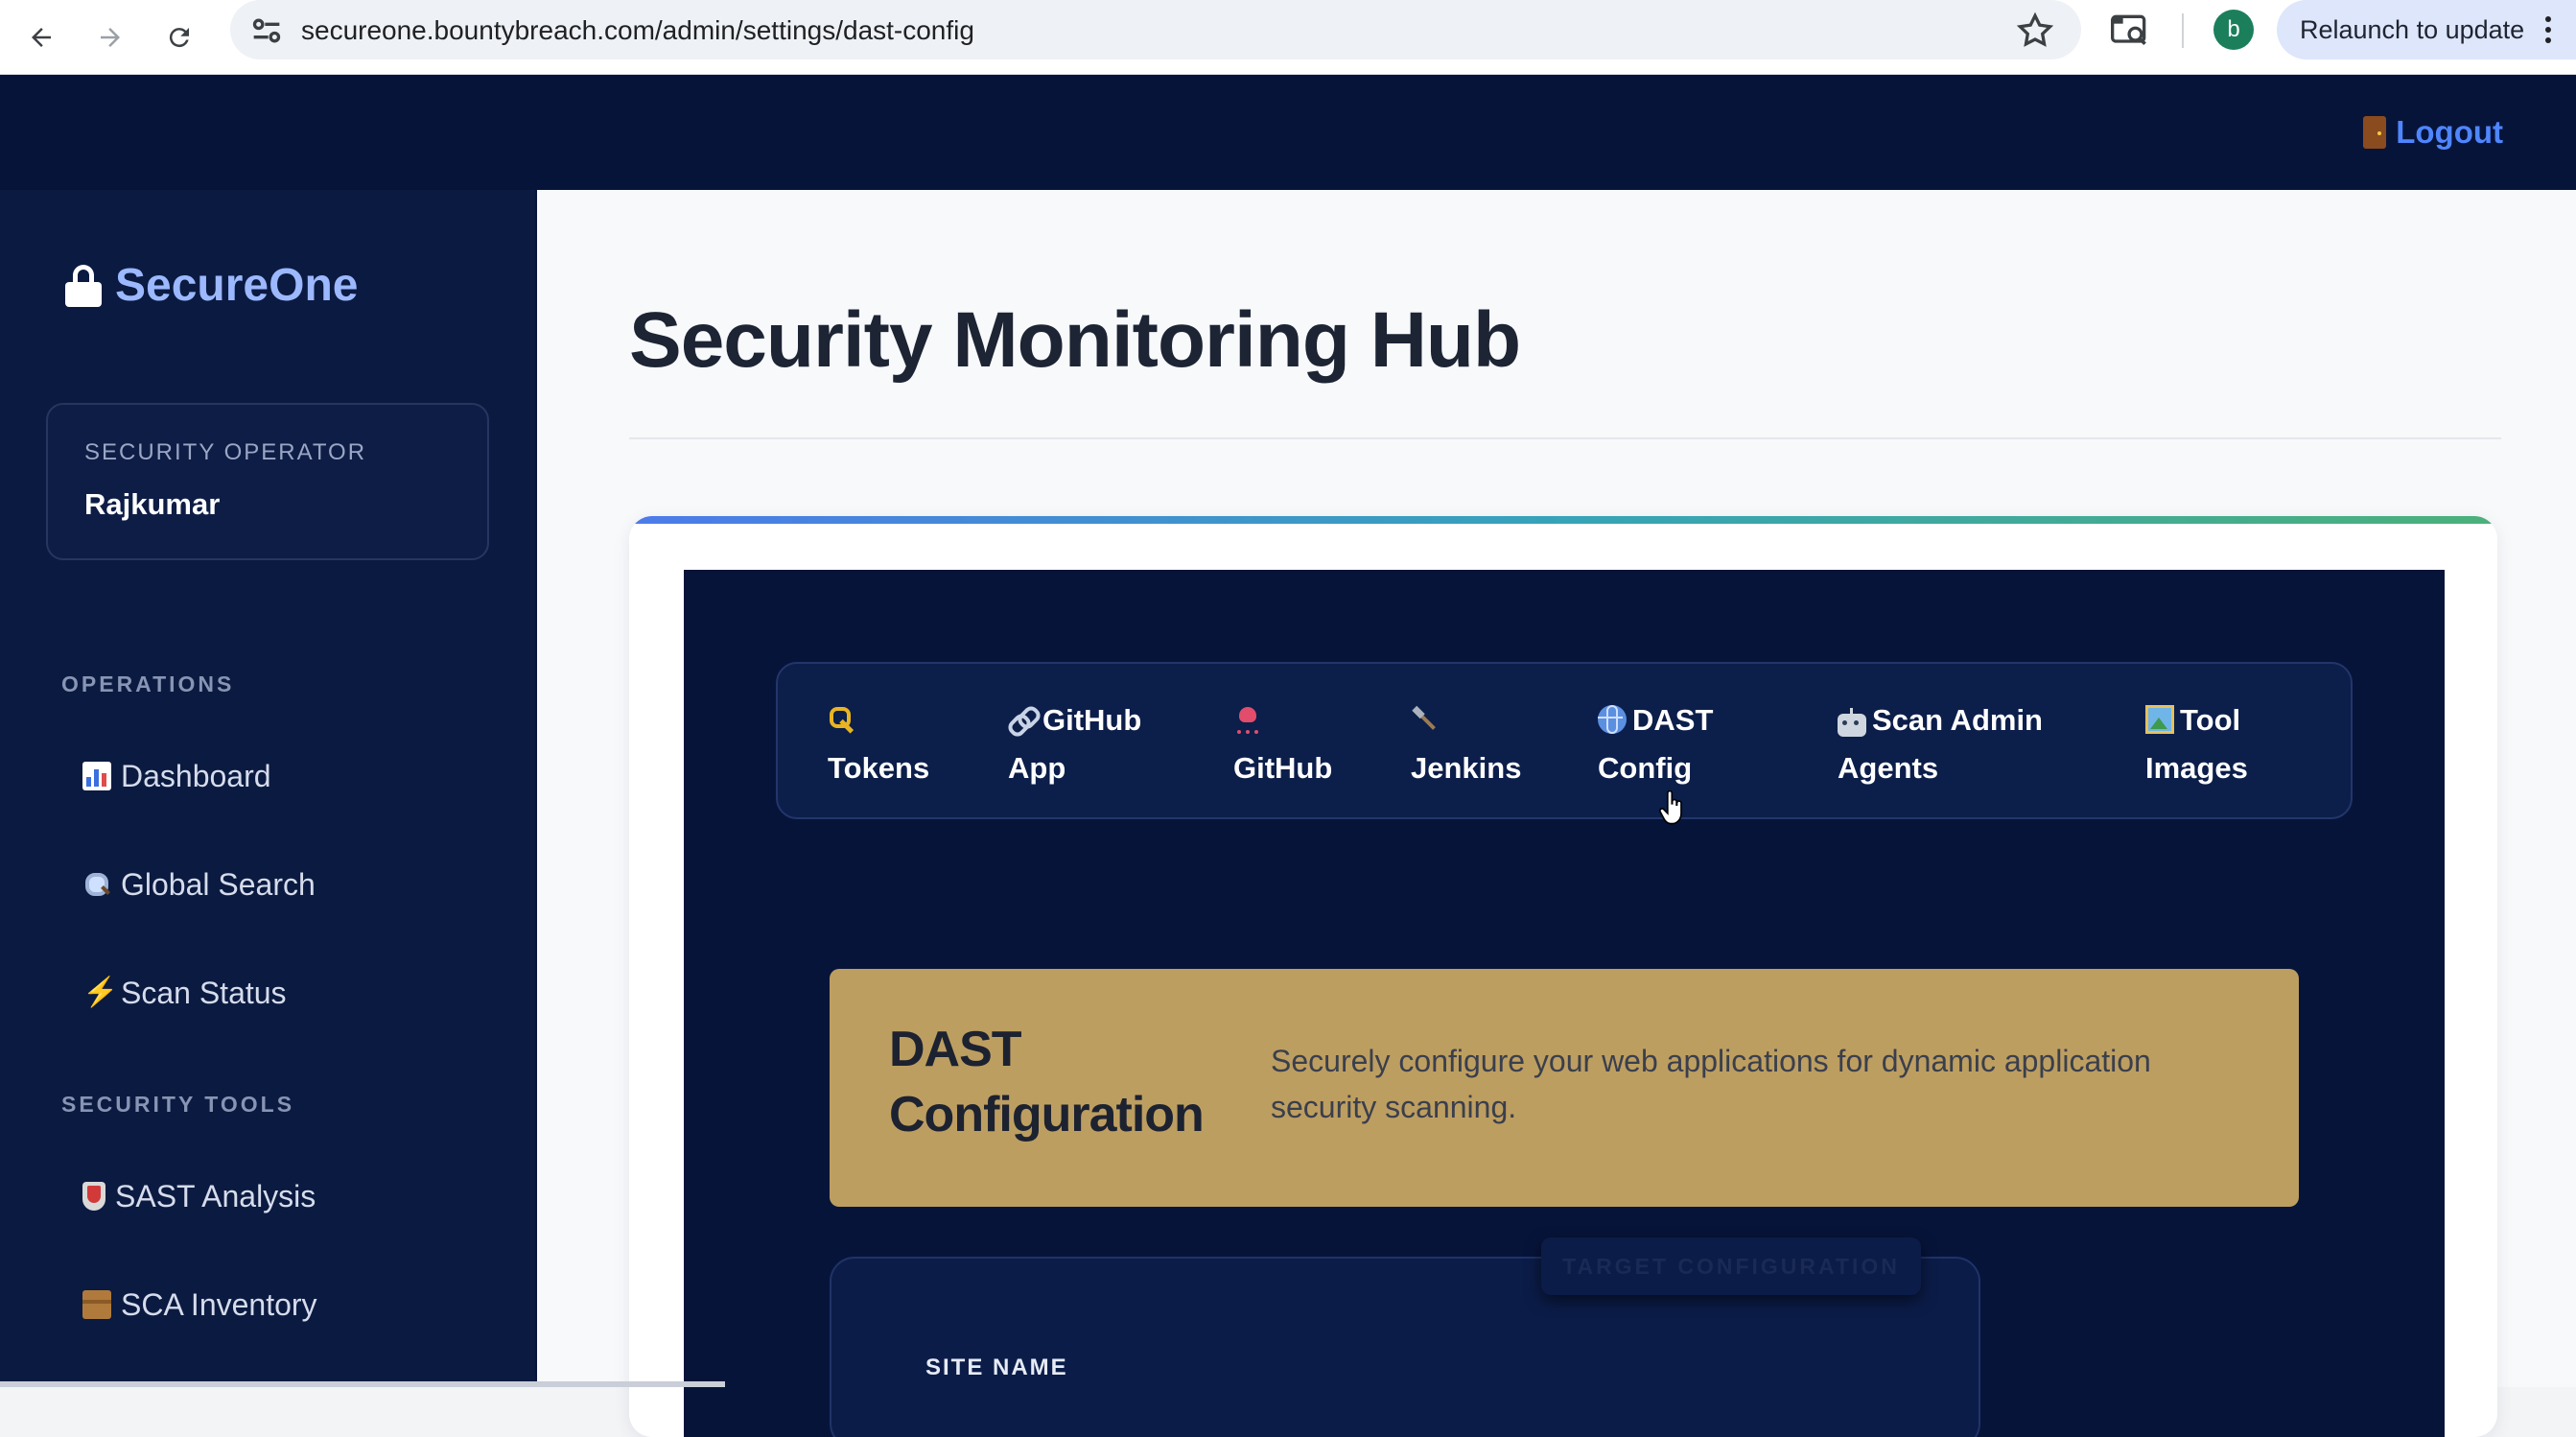 This screenshot has height=1437, width=2576. What do you see at coordinates (1466, 768) in the screenshot?
I see `tab-label: Jenkins` at bounding box center [1466, 768].